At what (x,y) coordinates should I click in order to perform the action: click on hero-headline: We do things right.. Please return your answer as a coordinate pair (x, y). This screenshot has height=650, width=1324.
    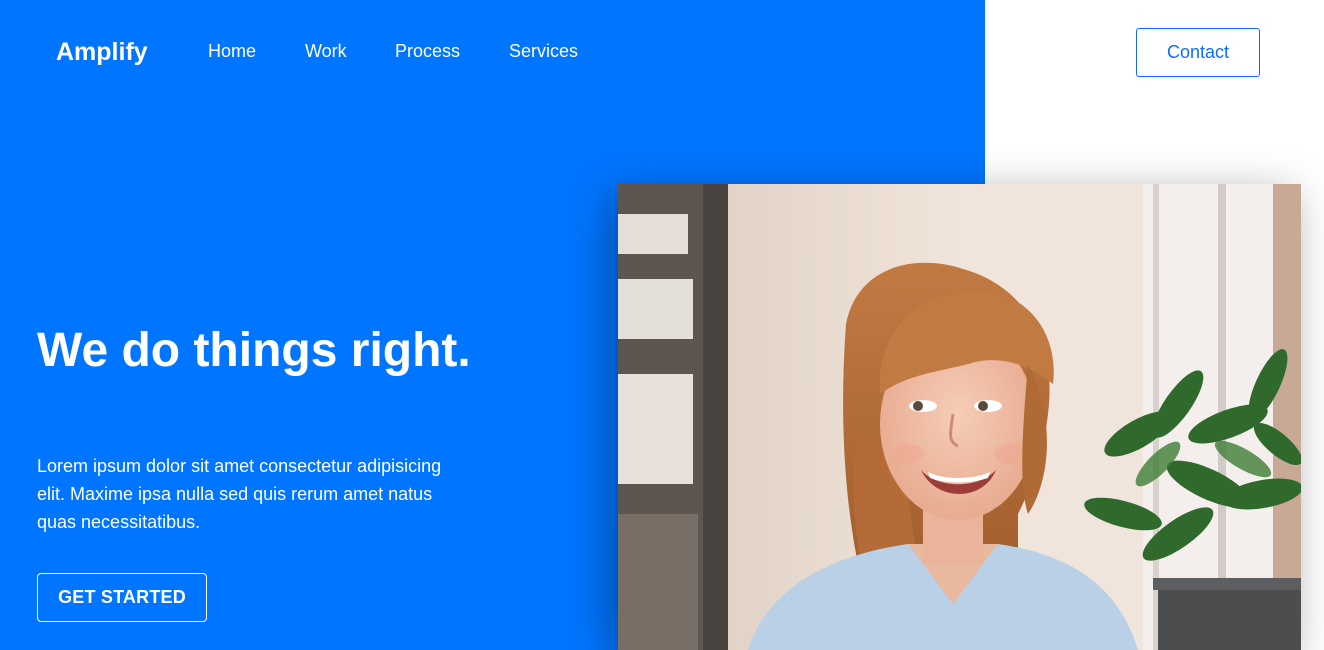
    Looking at the image, I should click on (254, 350).